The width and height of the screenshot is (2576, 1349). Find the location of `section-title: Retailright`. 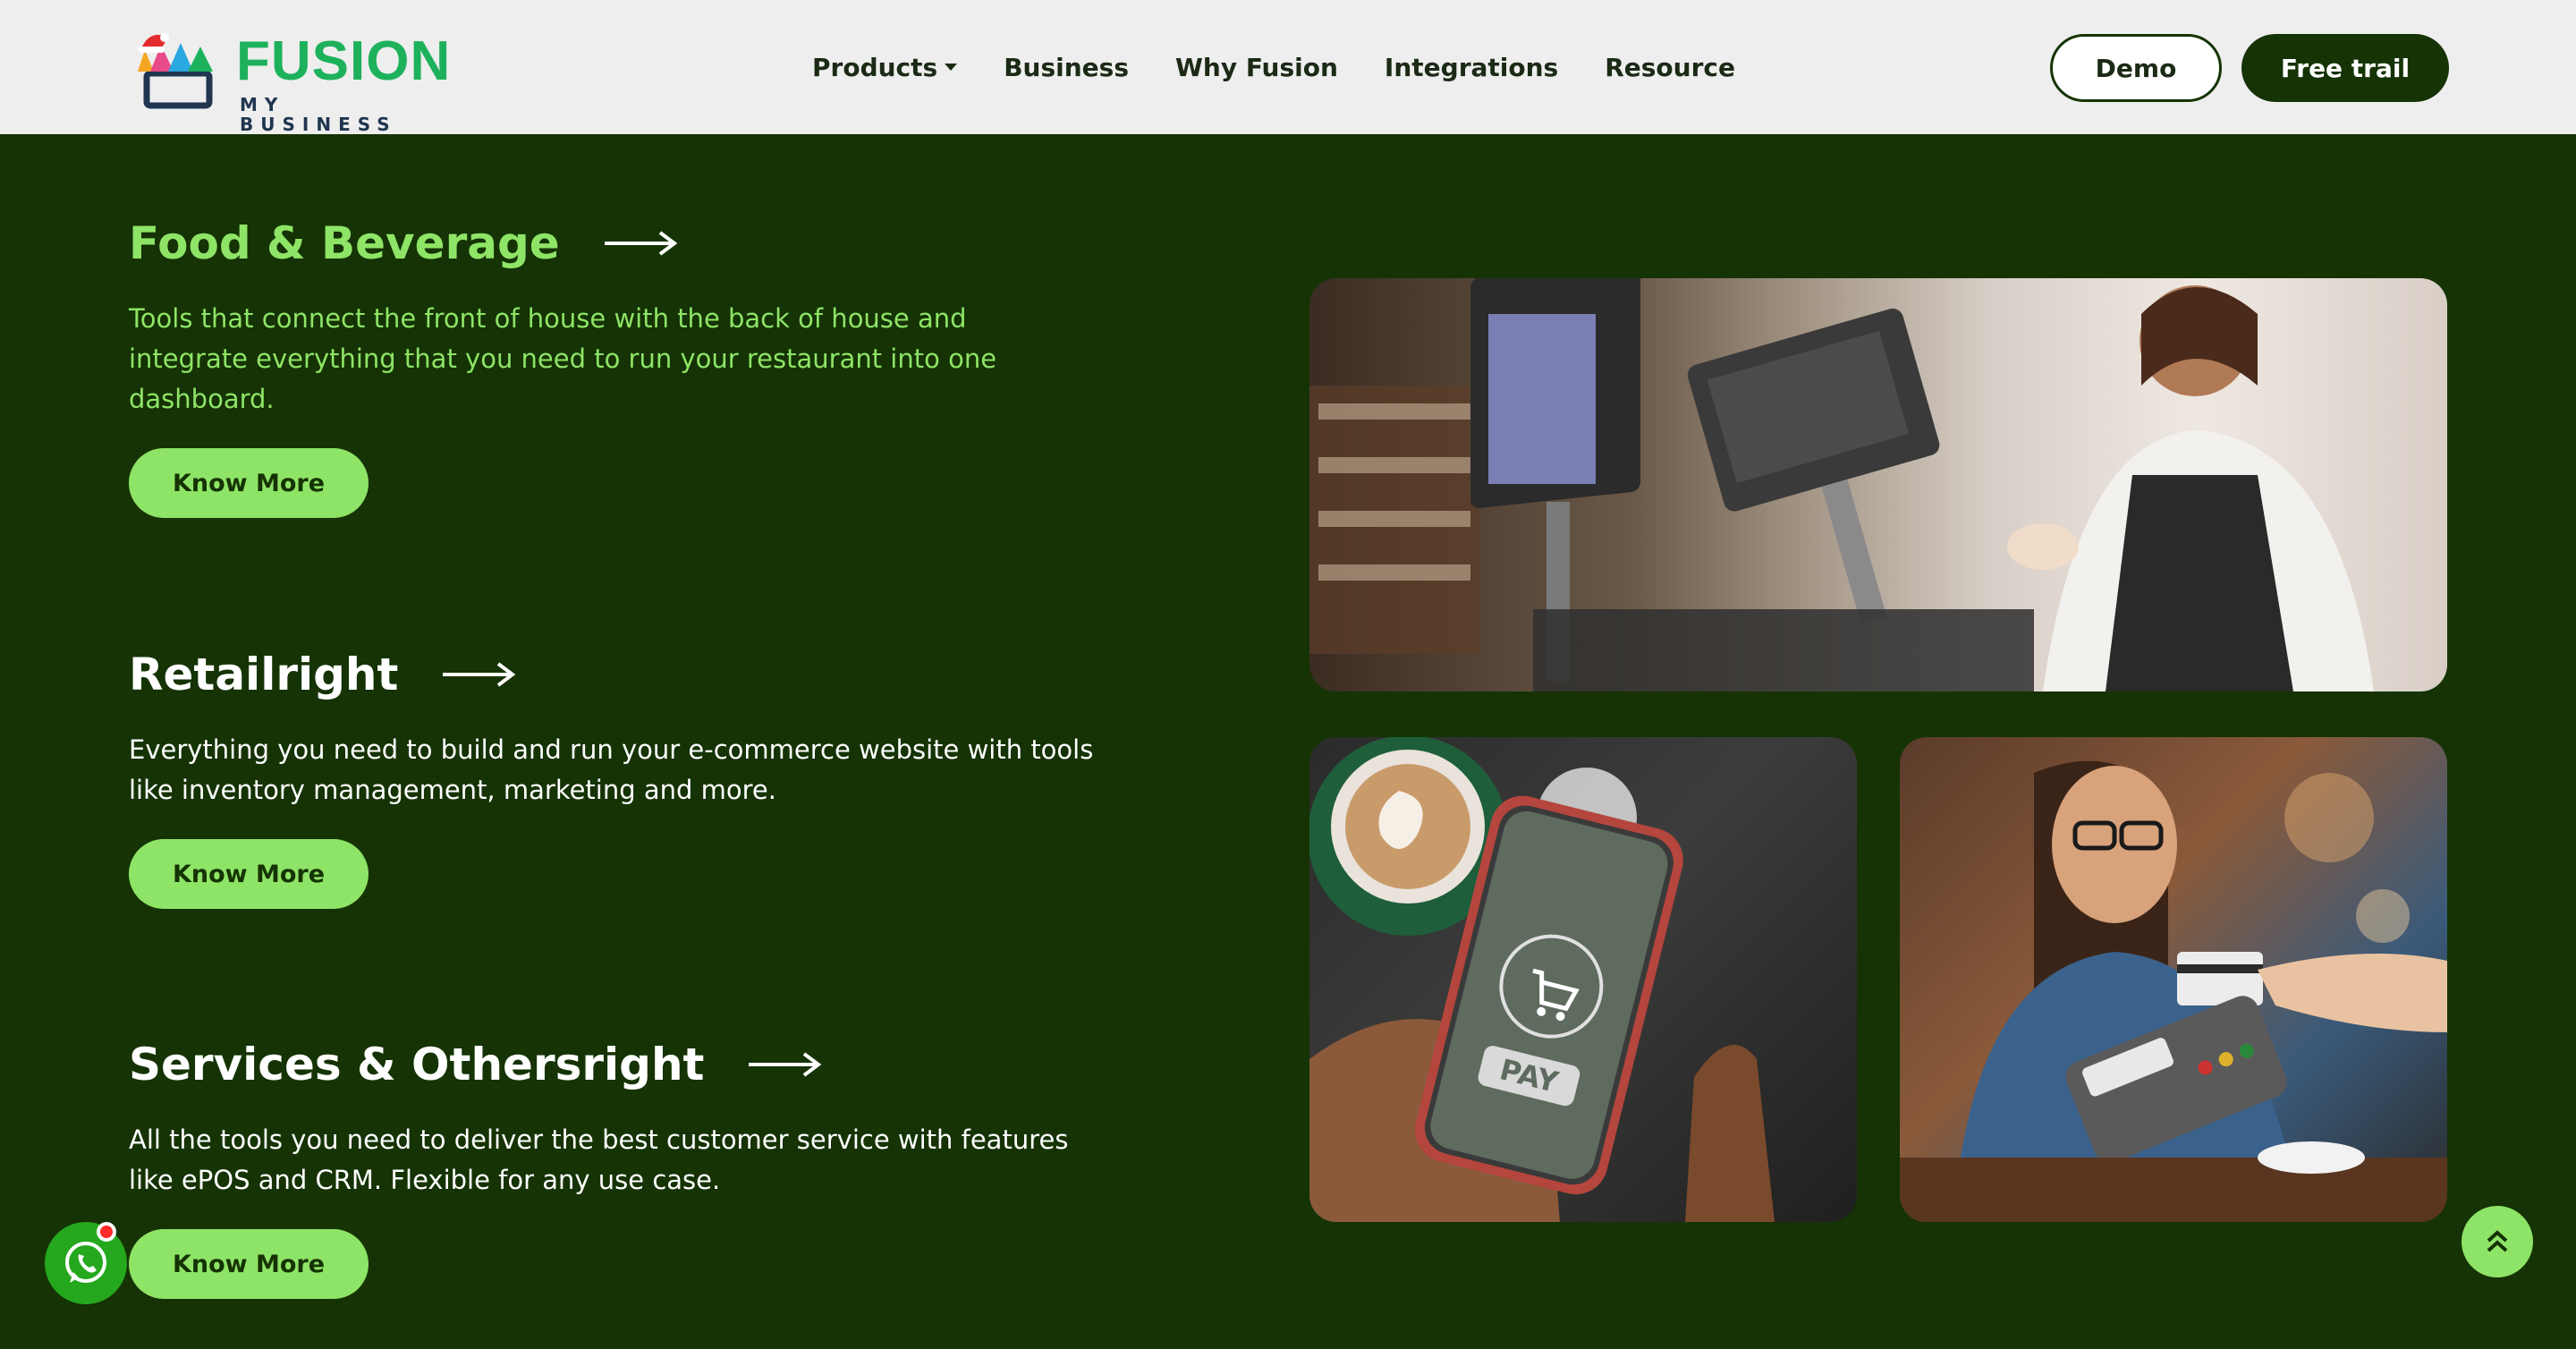

section-title: Retailright is located at coordinates (612, 674).